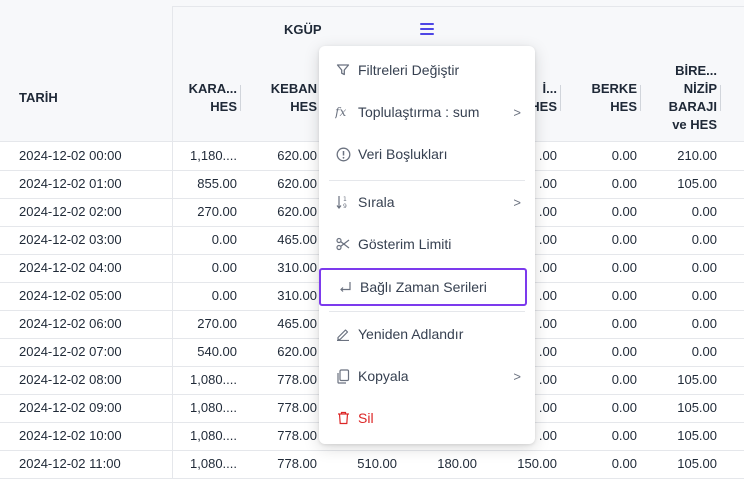 This screenshot has width=744, height=479. Describe the element at coordinates (377, 463) in the screenshot. I see `value-cell: 510.00` at that location.